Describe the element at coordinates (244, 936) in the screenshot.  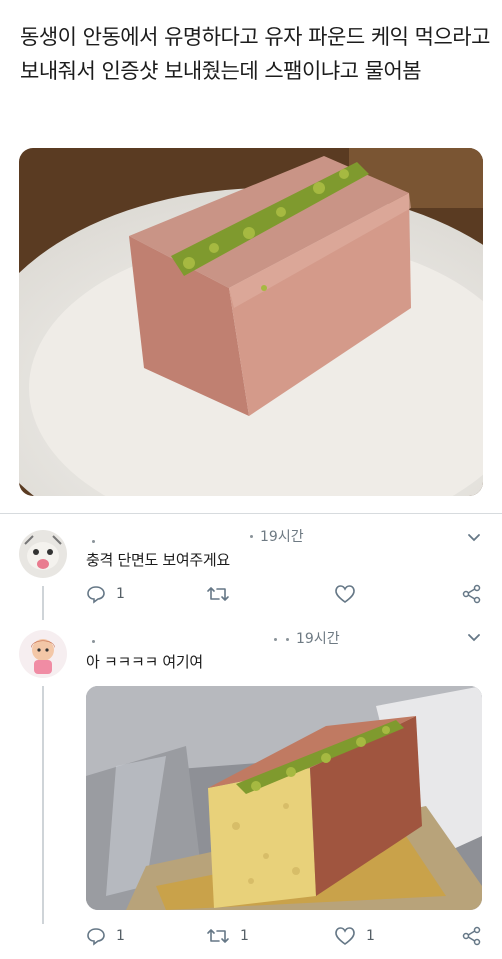
I see `retweet-count: 1` at that location.